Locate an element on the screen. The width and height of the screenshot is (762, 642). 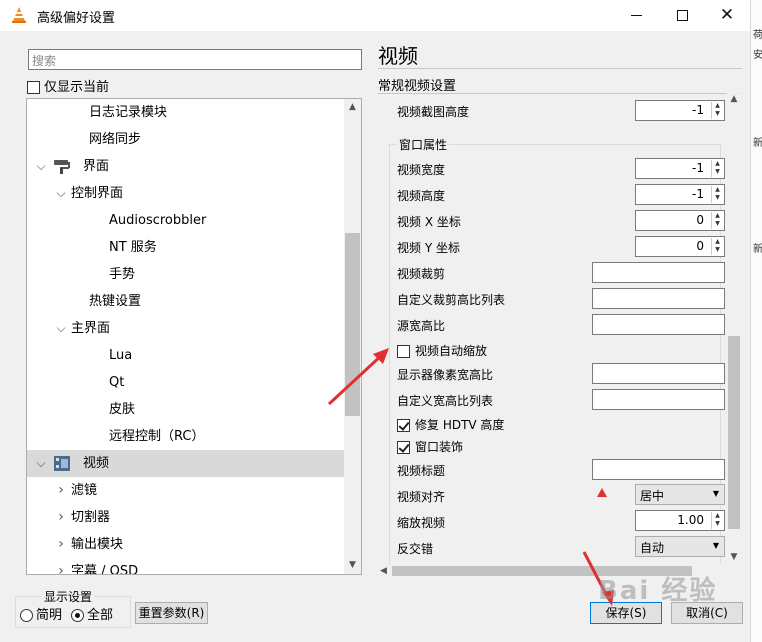
tree-item-label: 网络同步 is located at coordinates (115, 139).